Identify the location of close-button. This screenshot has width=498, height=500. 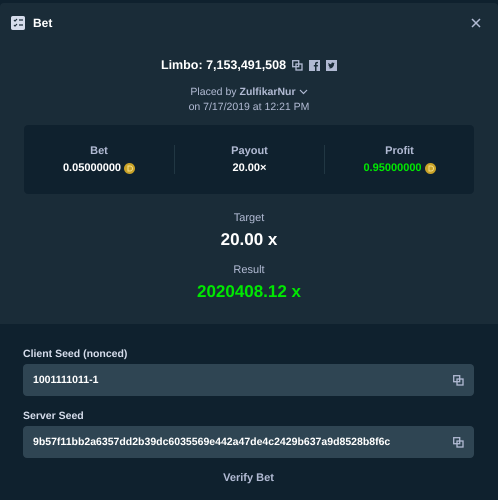
(476, 23).